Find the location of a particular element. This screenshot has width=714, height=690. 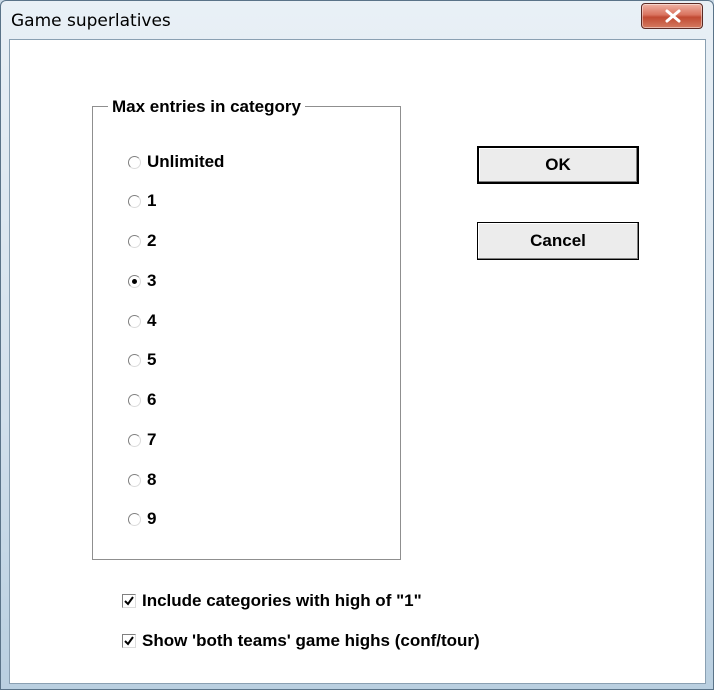

window-title: Game superlatives is located at coordinates (91, 21).